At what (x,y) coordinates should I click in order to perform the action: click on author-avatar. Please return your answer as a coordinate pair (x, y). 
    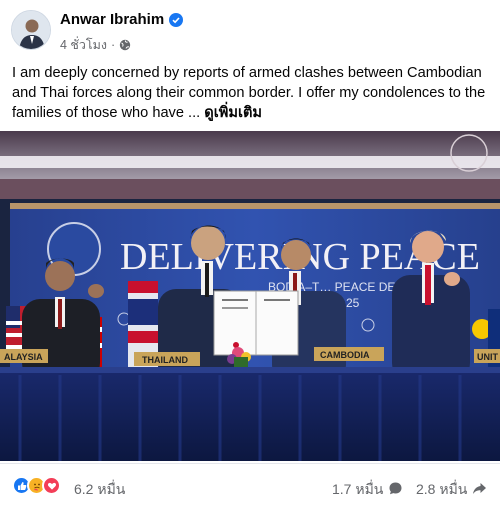
    Looking at the image, I should click on (31, 30).